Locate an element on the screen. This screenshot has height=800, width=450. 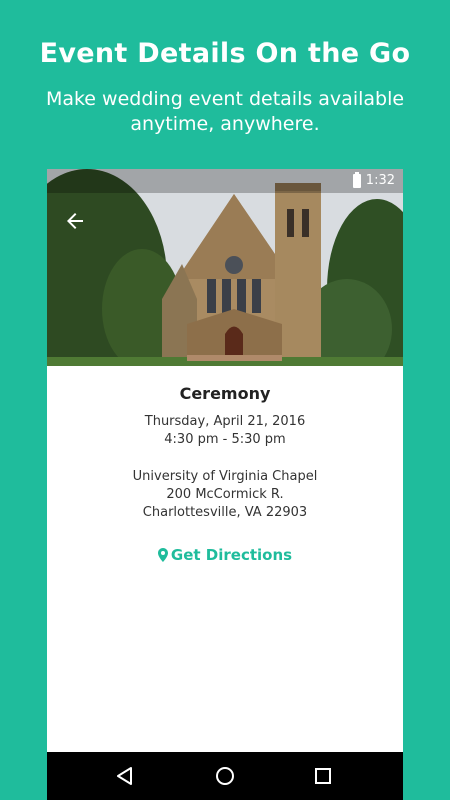
back-arrow-icon is located at coordinates (75, 221).